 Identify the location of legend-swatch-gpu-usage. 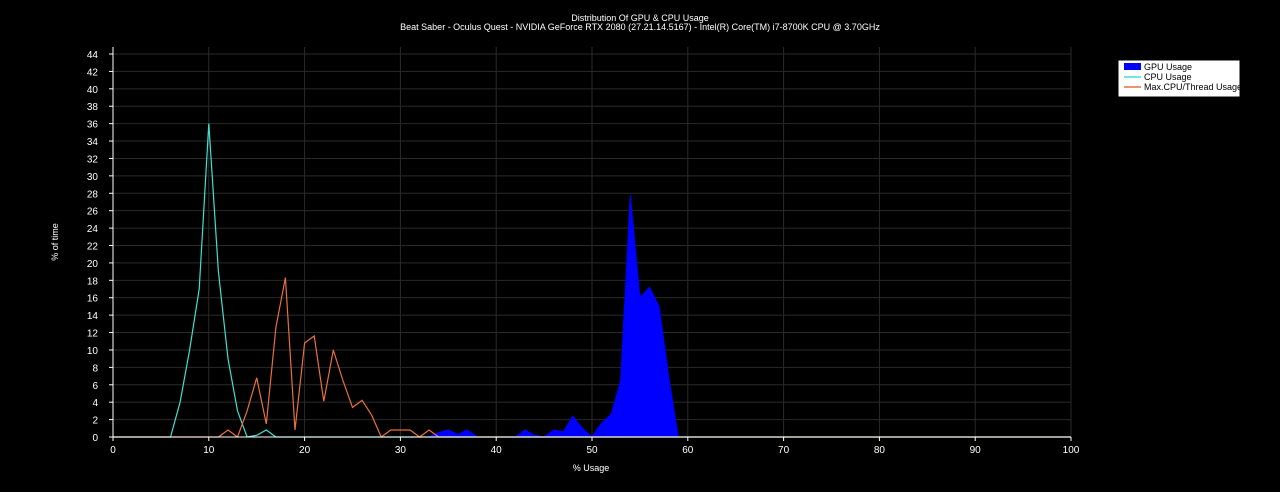
(1132, 66).